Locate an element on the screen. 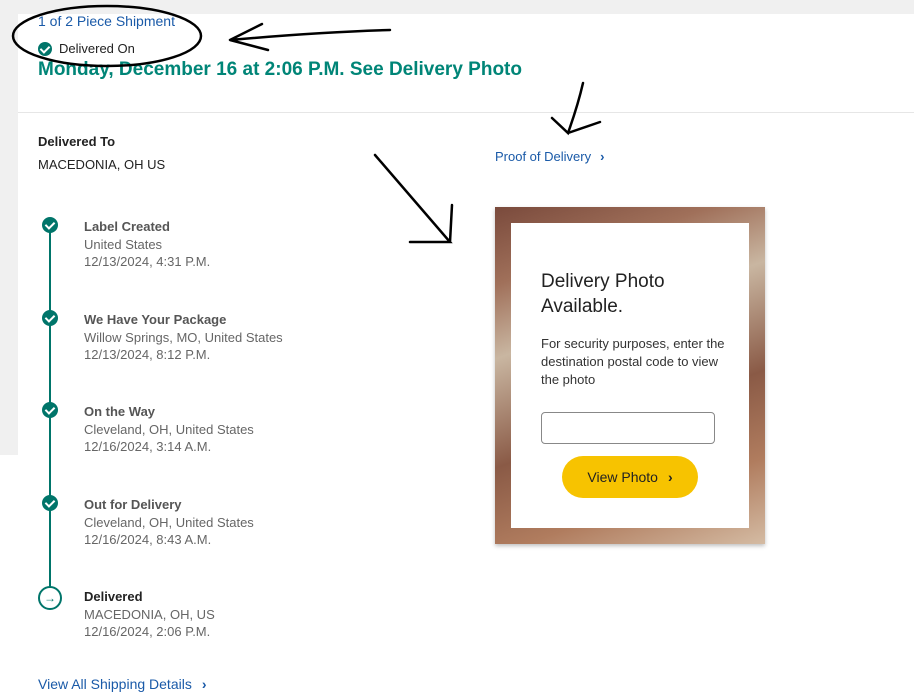 The image size is (914, 697). left-gutter is located at coordinates (9, 576).